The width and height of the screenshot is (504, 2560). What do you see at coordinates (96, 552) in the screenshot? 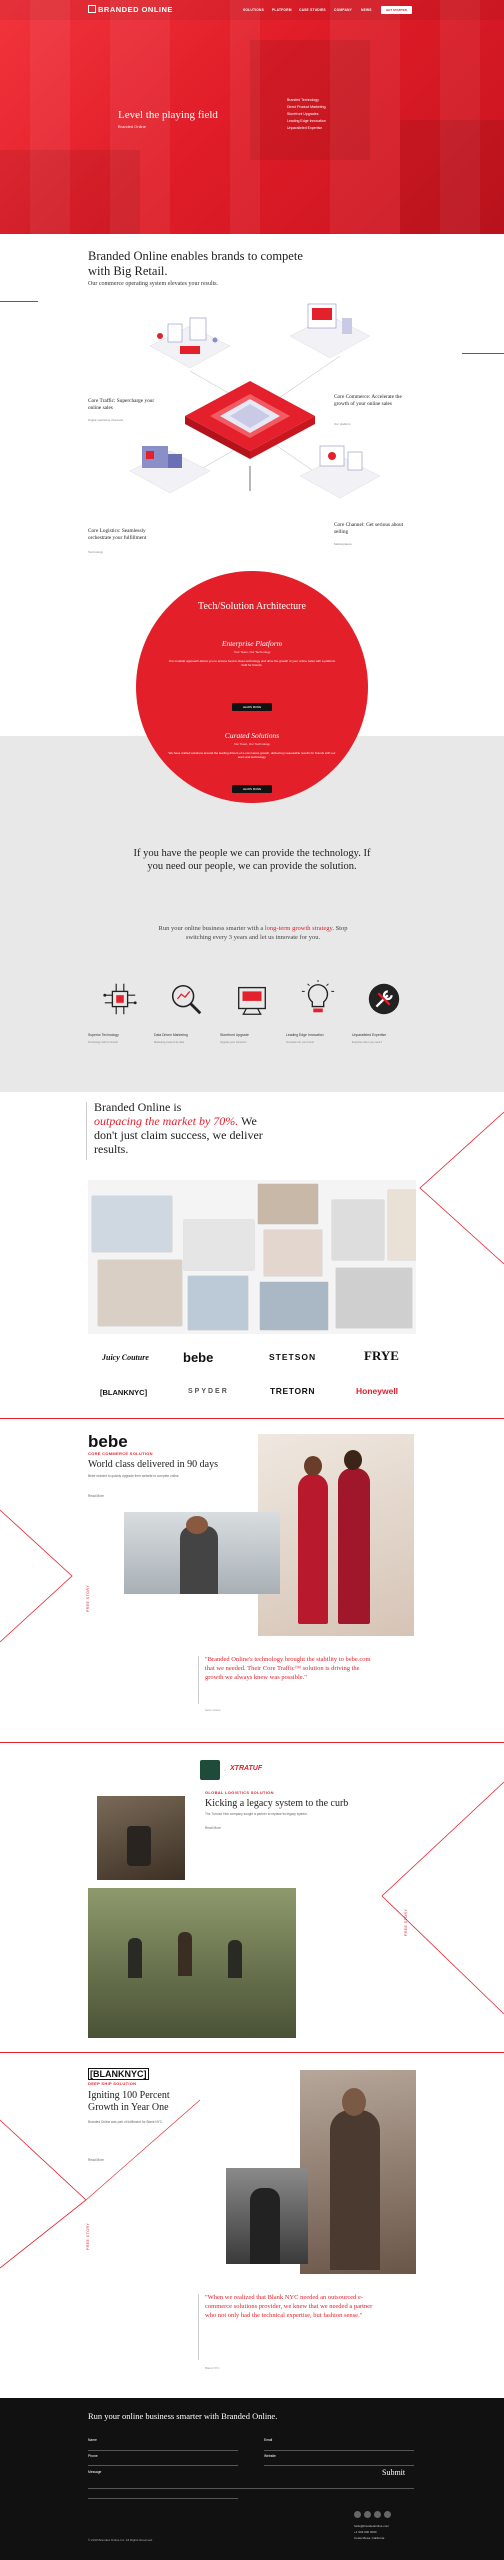
I see `diagram-text-logistics: Technology` at bounding box center [96, 552].